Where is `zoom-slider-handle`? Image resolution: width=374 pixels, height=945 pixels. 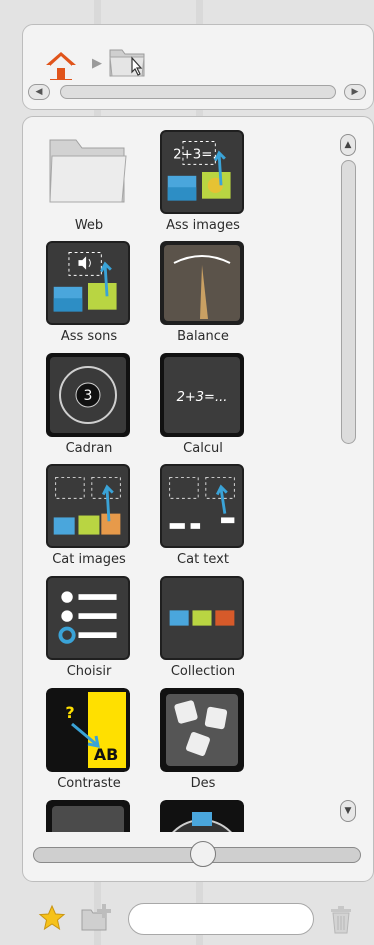
zoom-slider-handle is located at coordinates (203, 854).